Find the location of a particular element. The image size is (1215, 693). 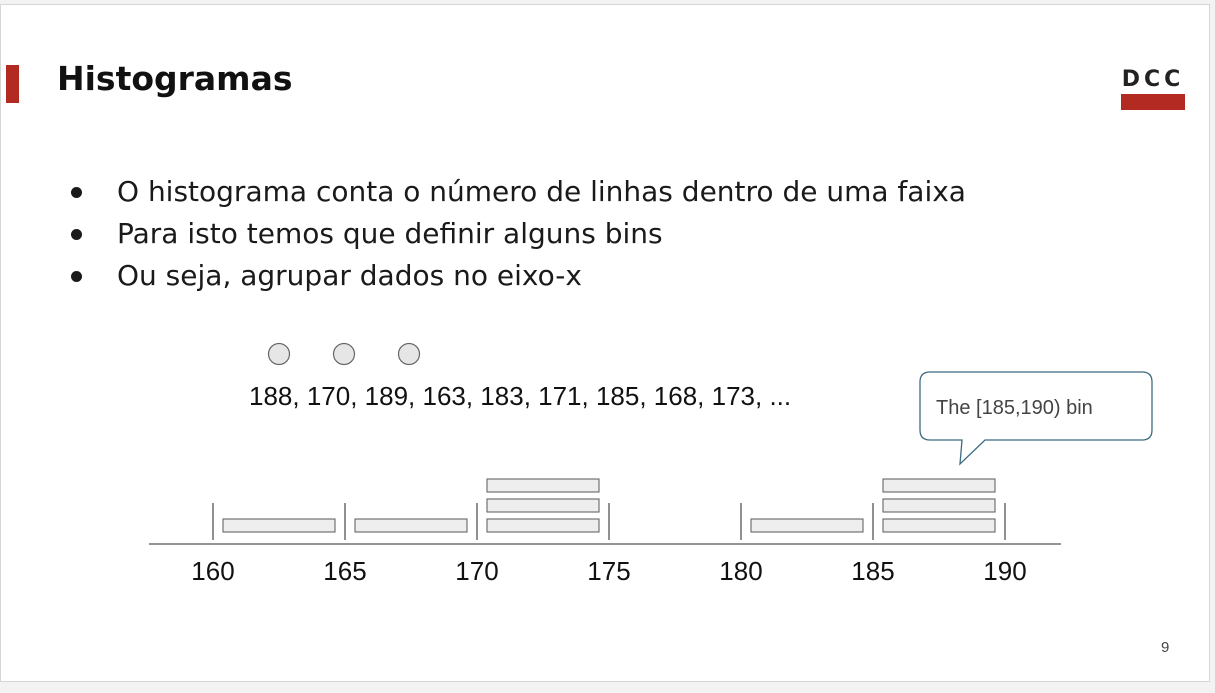

axis-labels: 160 165 170 175 180 185 190 is located at coordinates (608, 571).